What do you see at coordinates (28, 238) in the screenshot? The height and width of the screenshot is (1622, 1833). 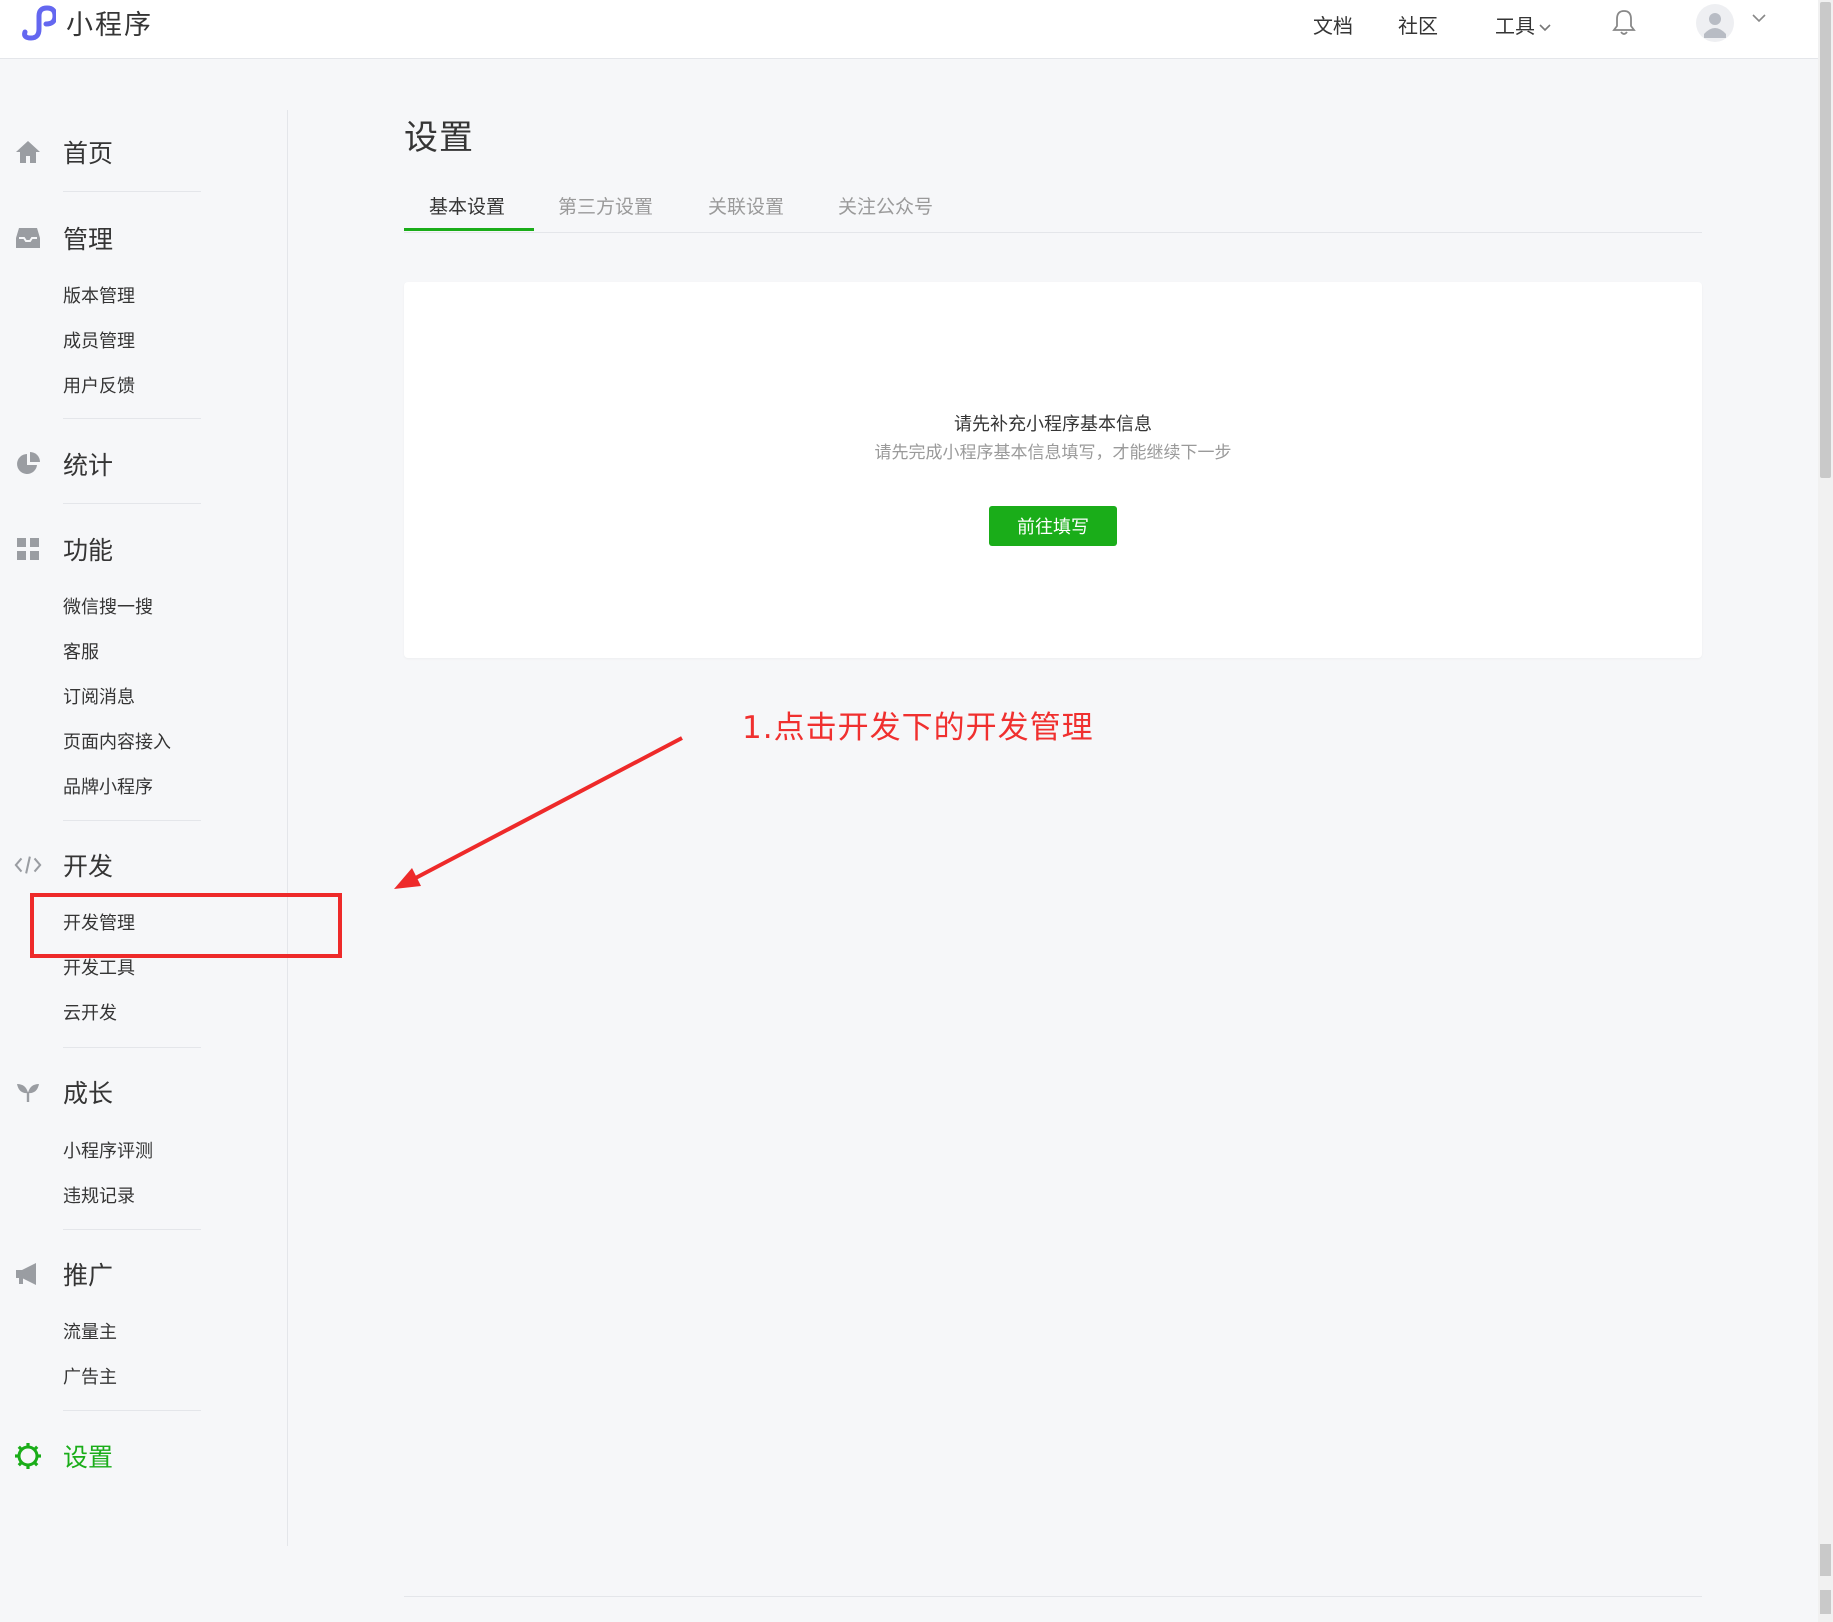 I see `inbox-icon` at bounding box center [28, 238].